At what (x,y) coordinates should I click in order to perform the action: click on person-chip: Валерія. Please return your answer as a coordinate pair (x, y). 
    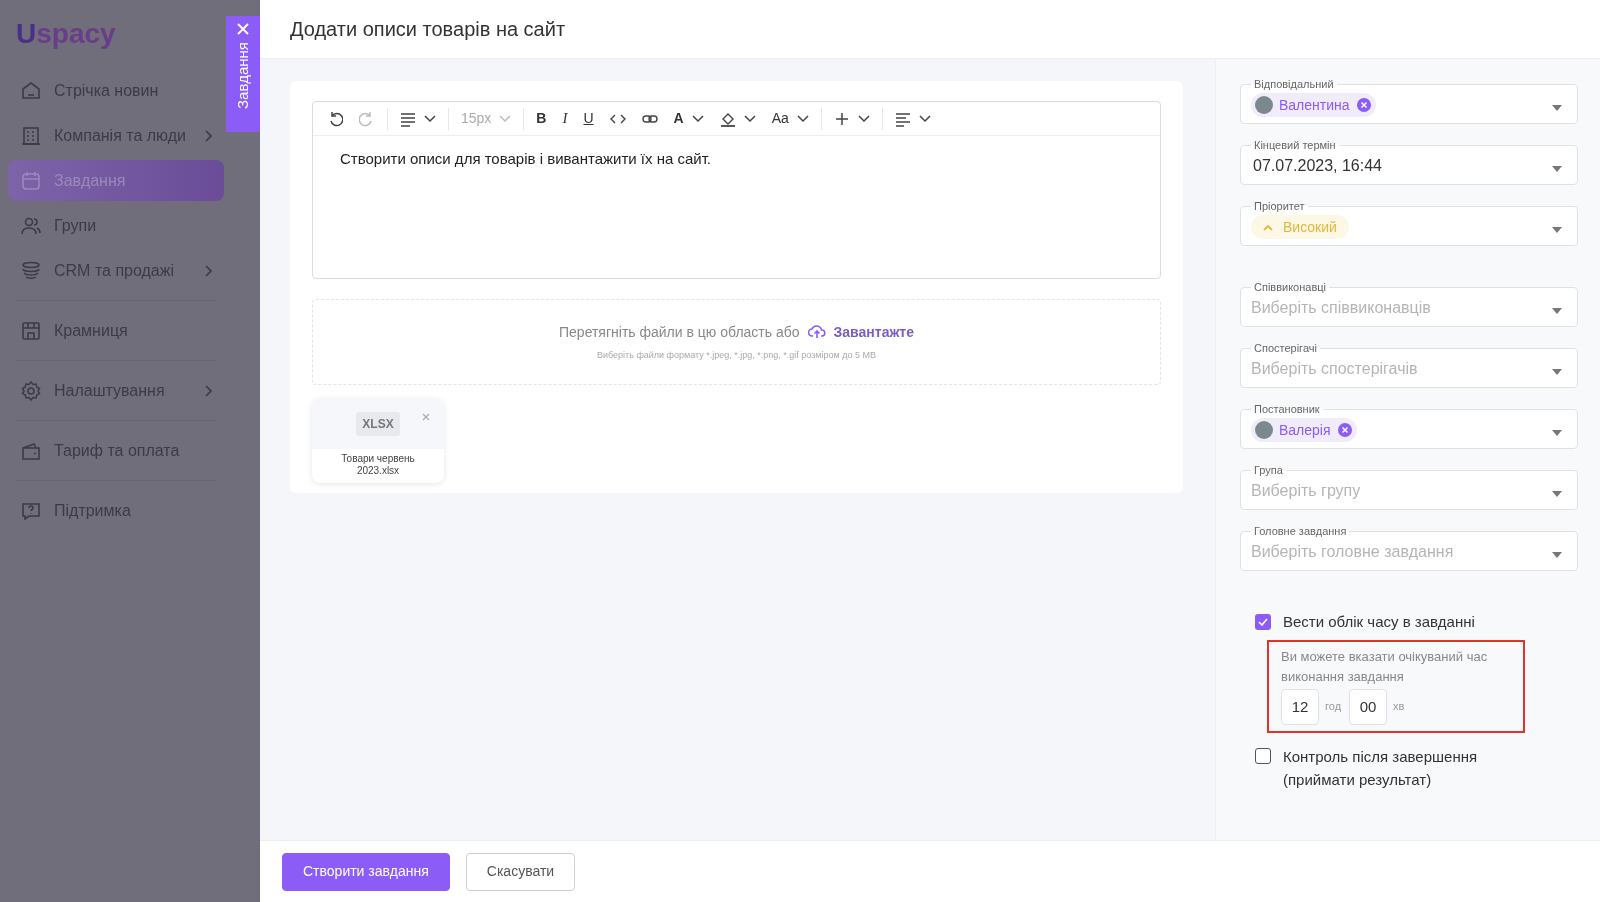
    Looking at the image, I should click on (1304, 430).